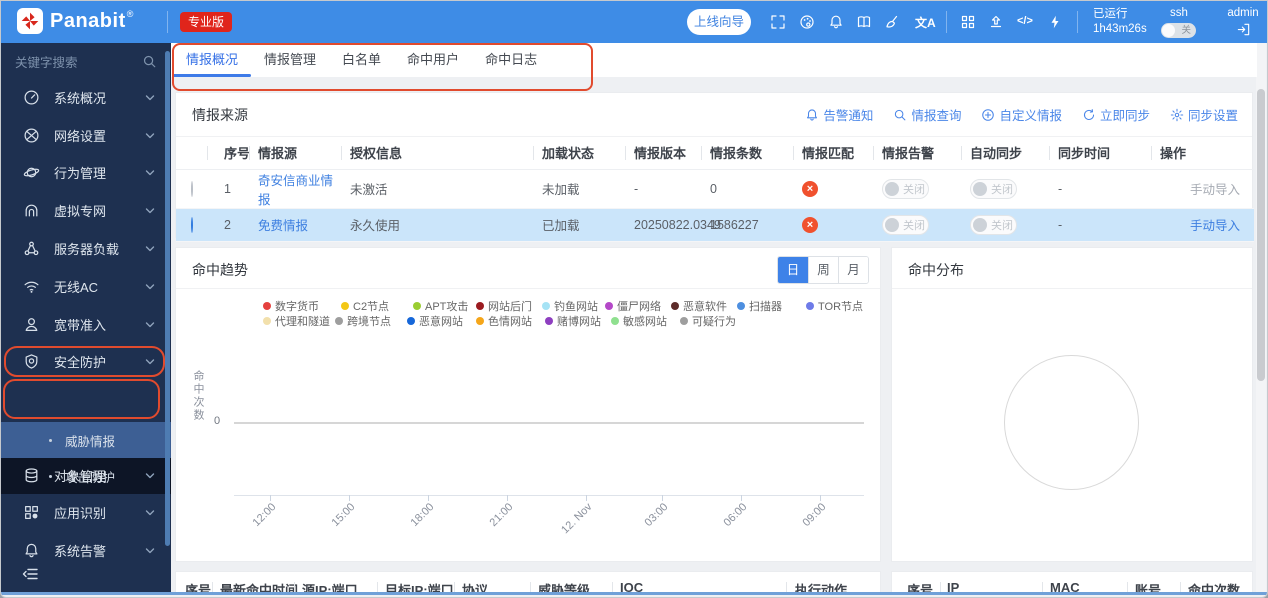 This screenshot has height=598, width=1268. Describe the element at coordinates (504, 306) in the screenshot. I see `legend-item: 网站后门` at that location.